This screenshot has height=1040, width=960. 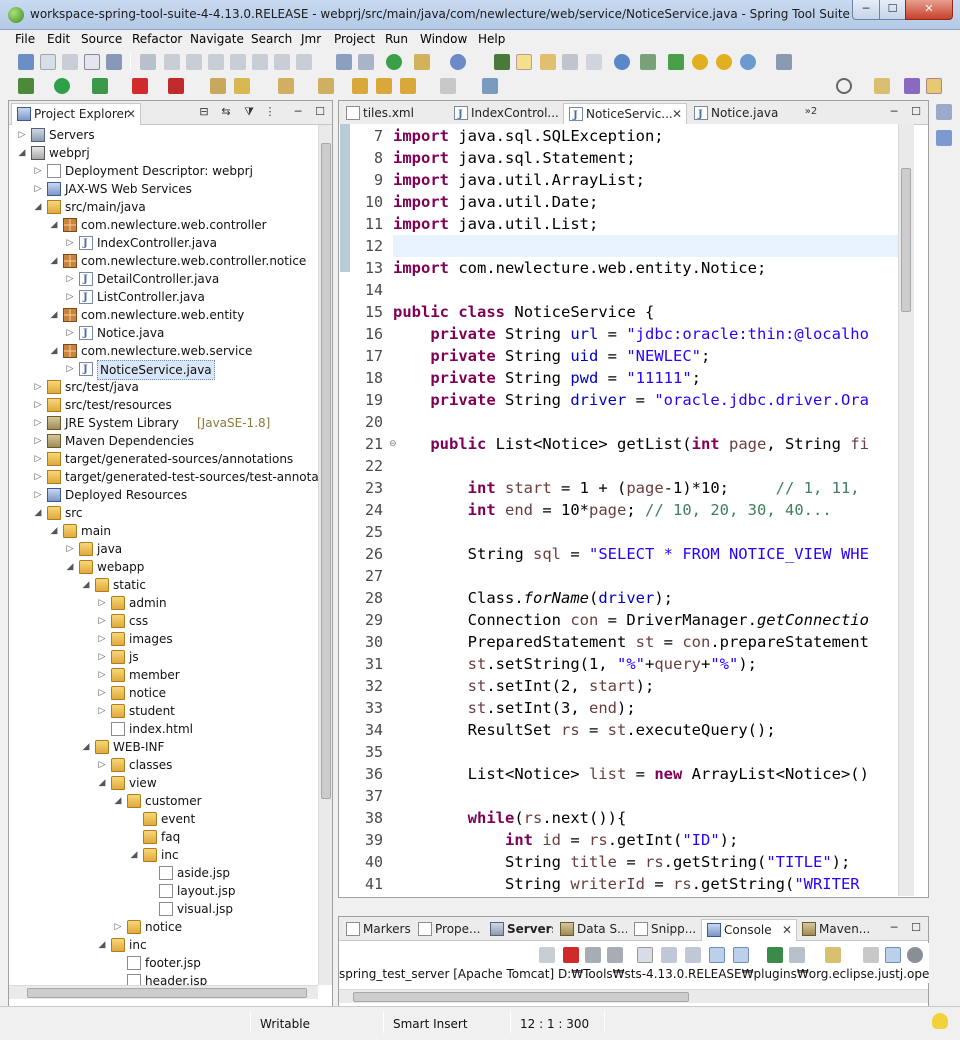 I want to click on restore-icon, so click(x=944, y=112).